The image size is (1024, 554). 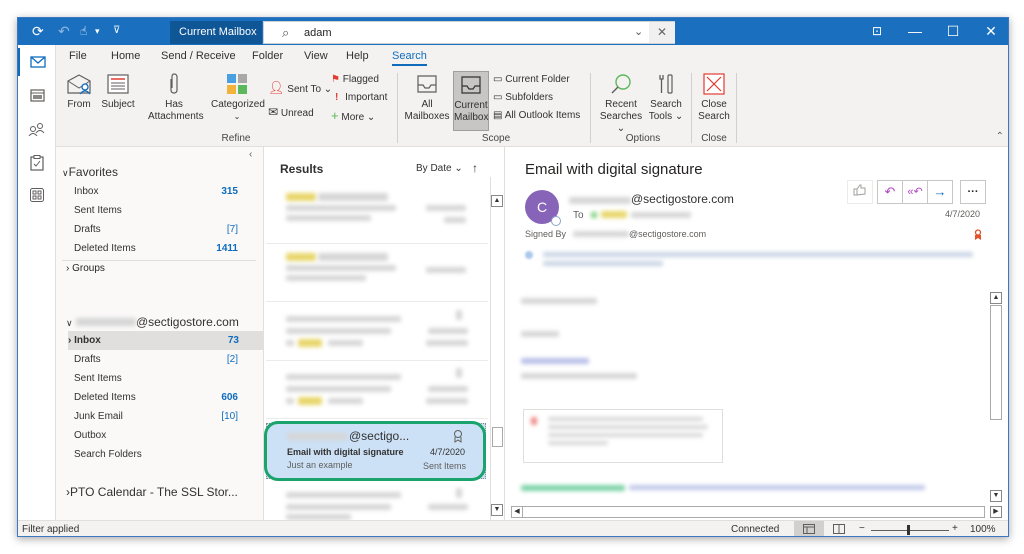 I want to click on categorized-label: Categorized, so click(x=238, y=104).